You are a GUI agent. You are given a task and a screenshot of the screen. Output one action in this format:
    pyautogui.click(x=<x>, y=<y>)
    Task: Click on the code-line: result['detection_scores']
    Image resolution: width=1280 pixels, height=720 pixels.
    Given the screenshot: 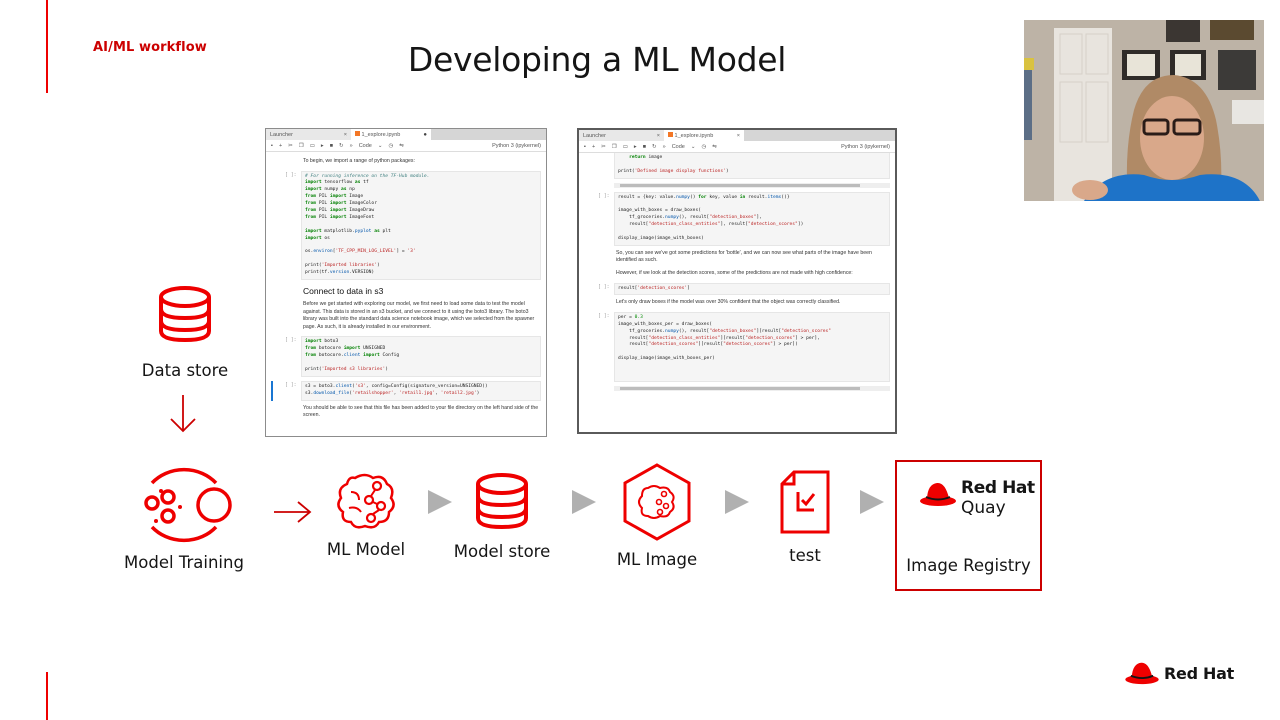 What is the action you would take?
    pyautogui.click(x=654, y=288)
    